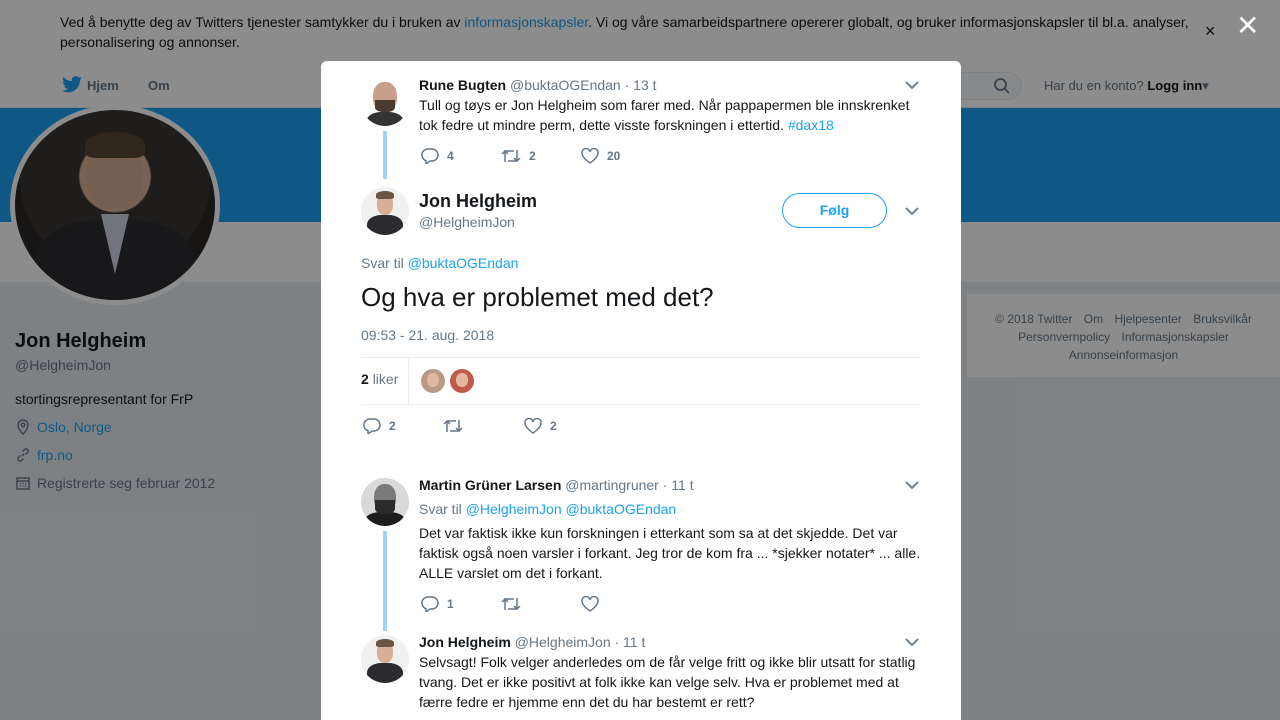  What do you see at coordinates (600, 156) in the screenshot?
I see `like-button: 20` at bounding box center [600, 156].